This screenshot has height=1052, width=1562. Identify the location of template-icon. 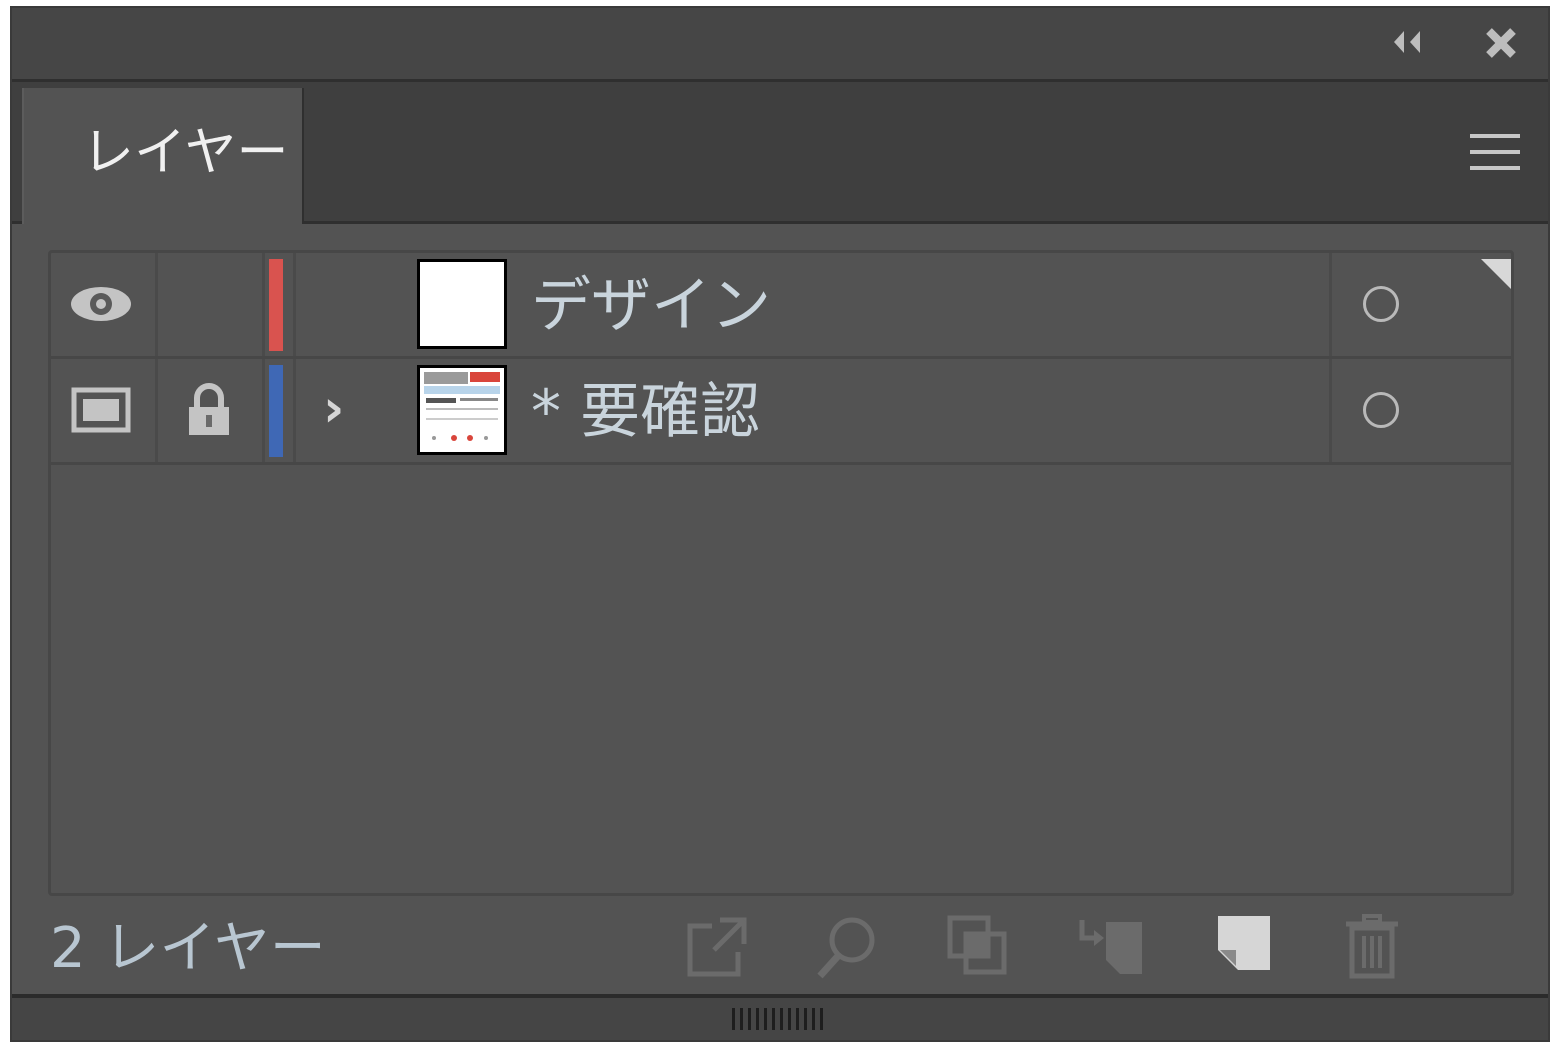
(101, 410).